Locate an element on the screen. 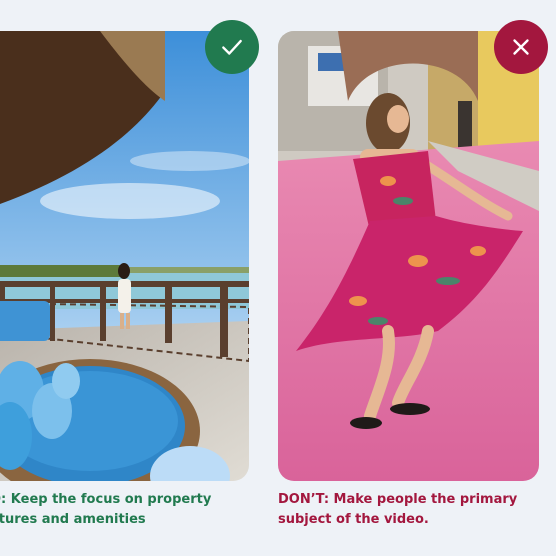 The height and width of the screenshot is (556, 556). checkmark-icon is located at coordinates (232, 47).